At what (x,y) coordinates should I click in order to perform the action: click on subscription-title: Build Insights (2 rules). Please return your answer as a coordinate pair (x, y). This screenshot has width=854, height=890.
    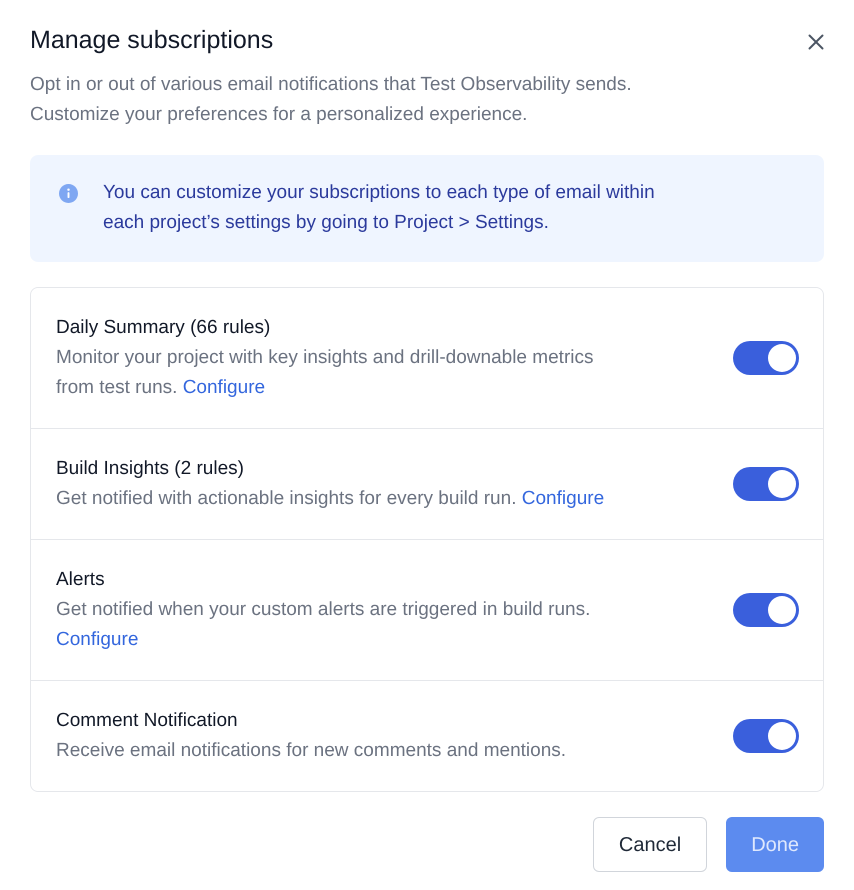
    Looking at the image, I should click on (150, 469).